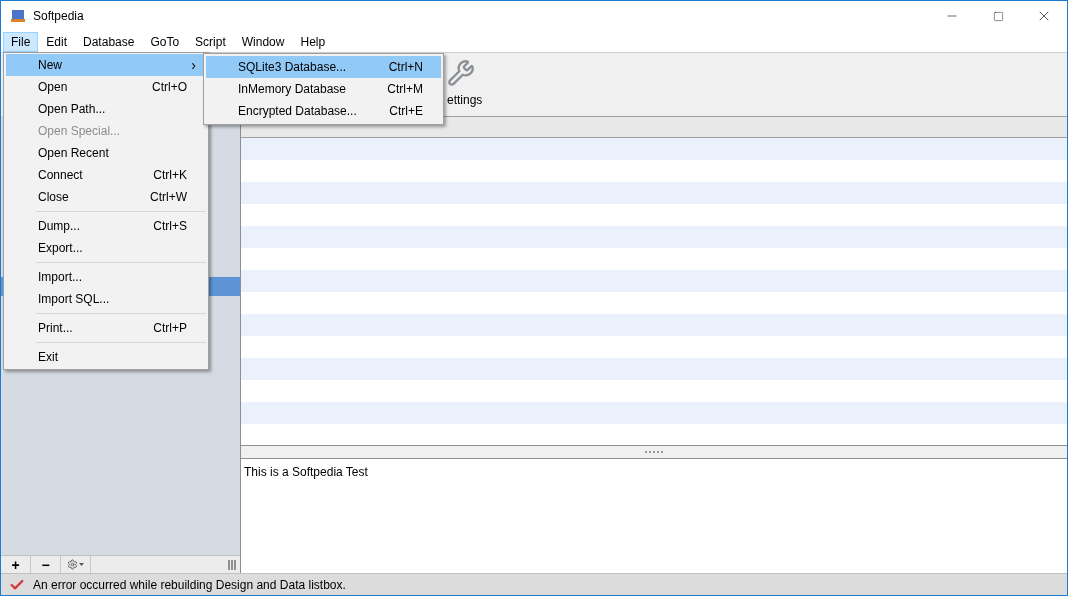 The height and width of the screenshot is (596, 1068). Describe the element at coordinates (654, 452) in the screenshot. I see `splitter` at that location.